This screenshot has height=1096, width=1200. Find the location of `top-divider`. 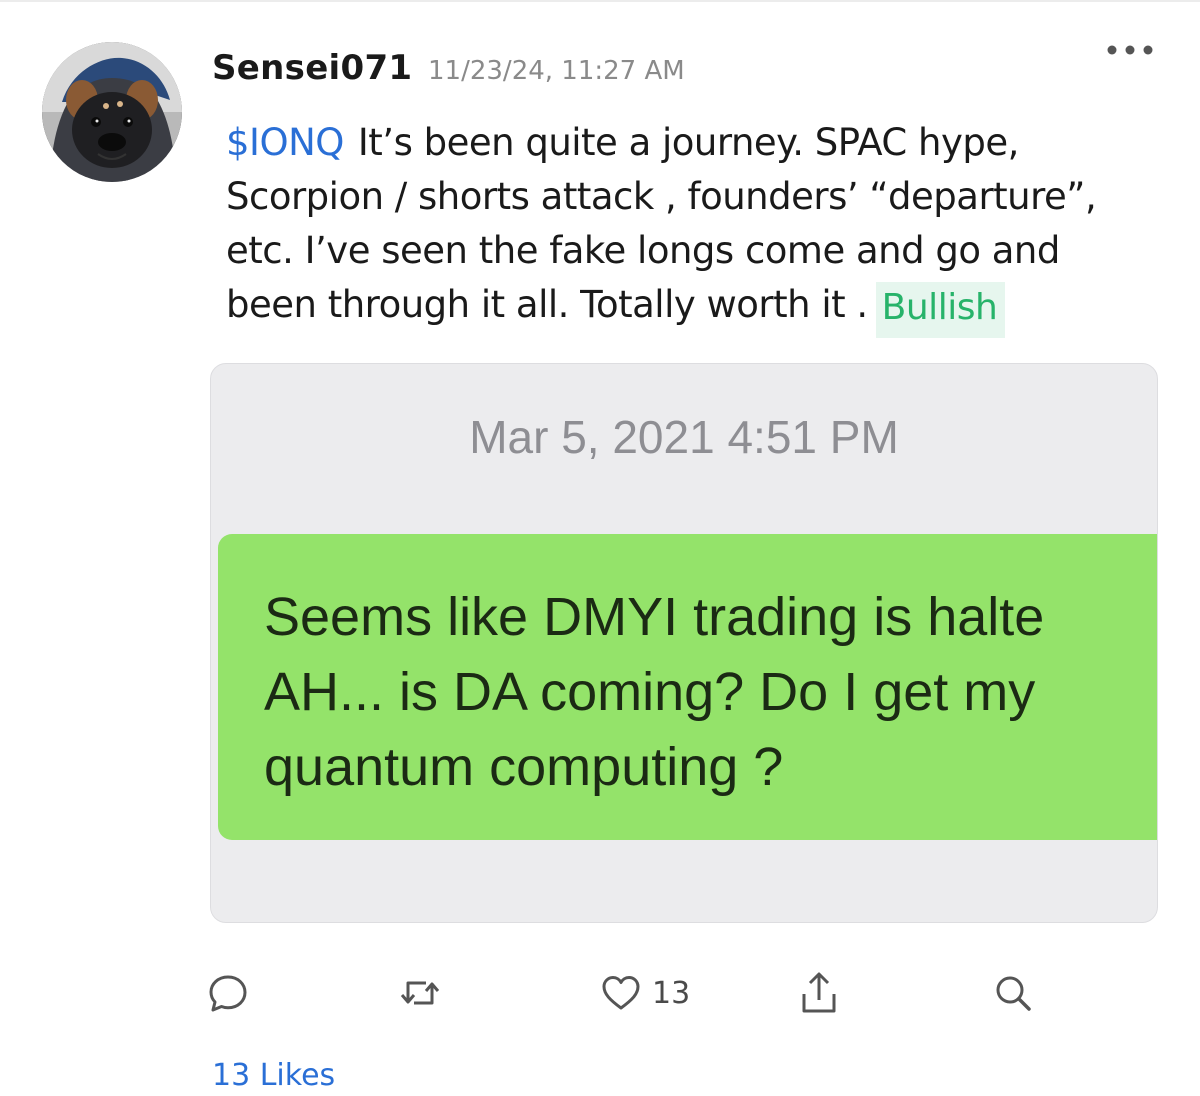

top-divider is located at coordinates (600, 1).